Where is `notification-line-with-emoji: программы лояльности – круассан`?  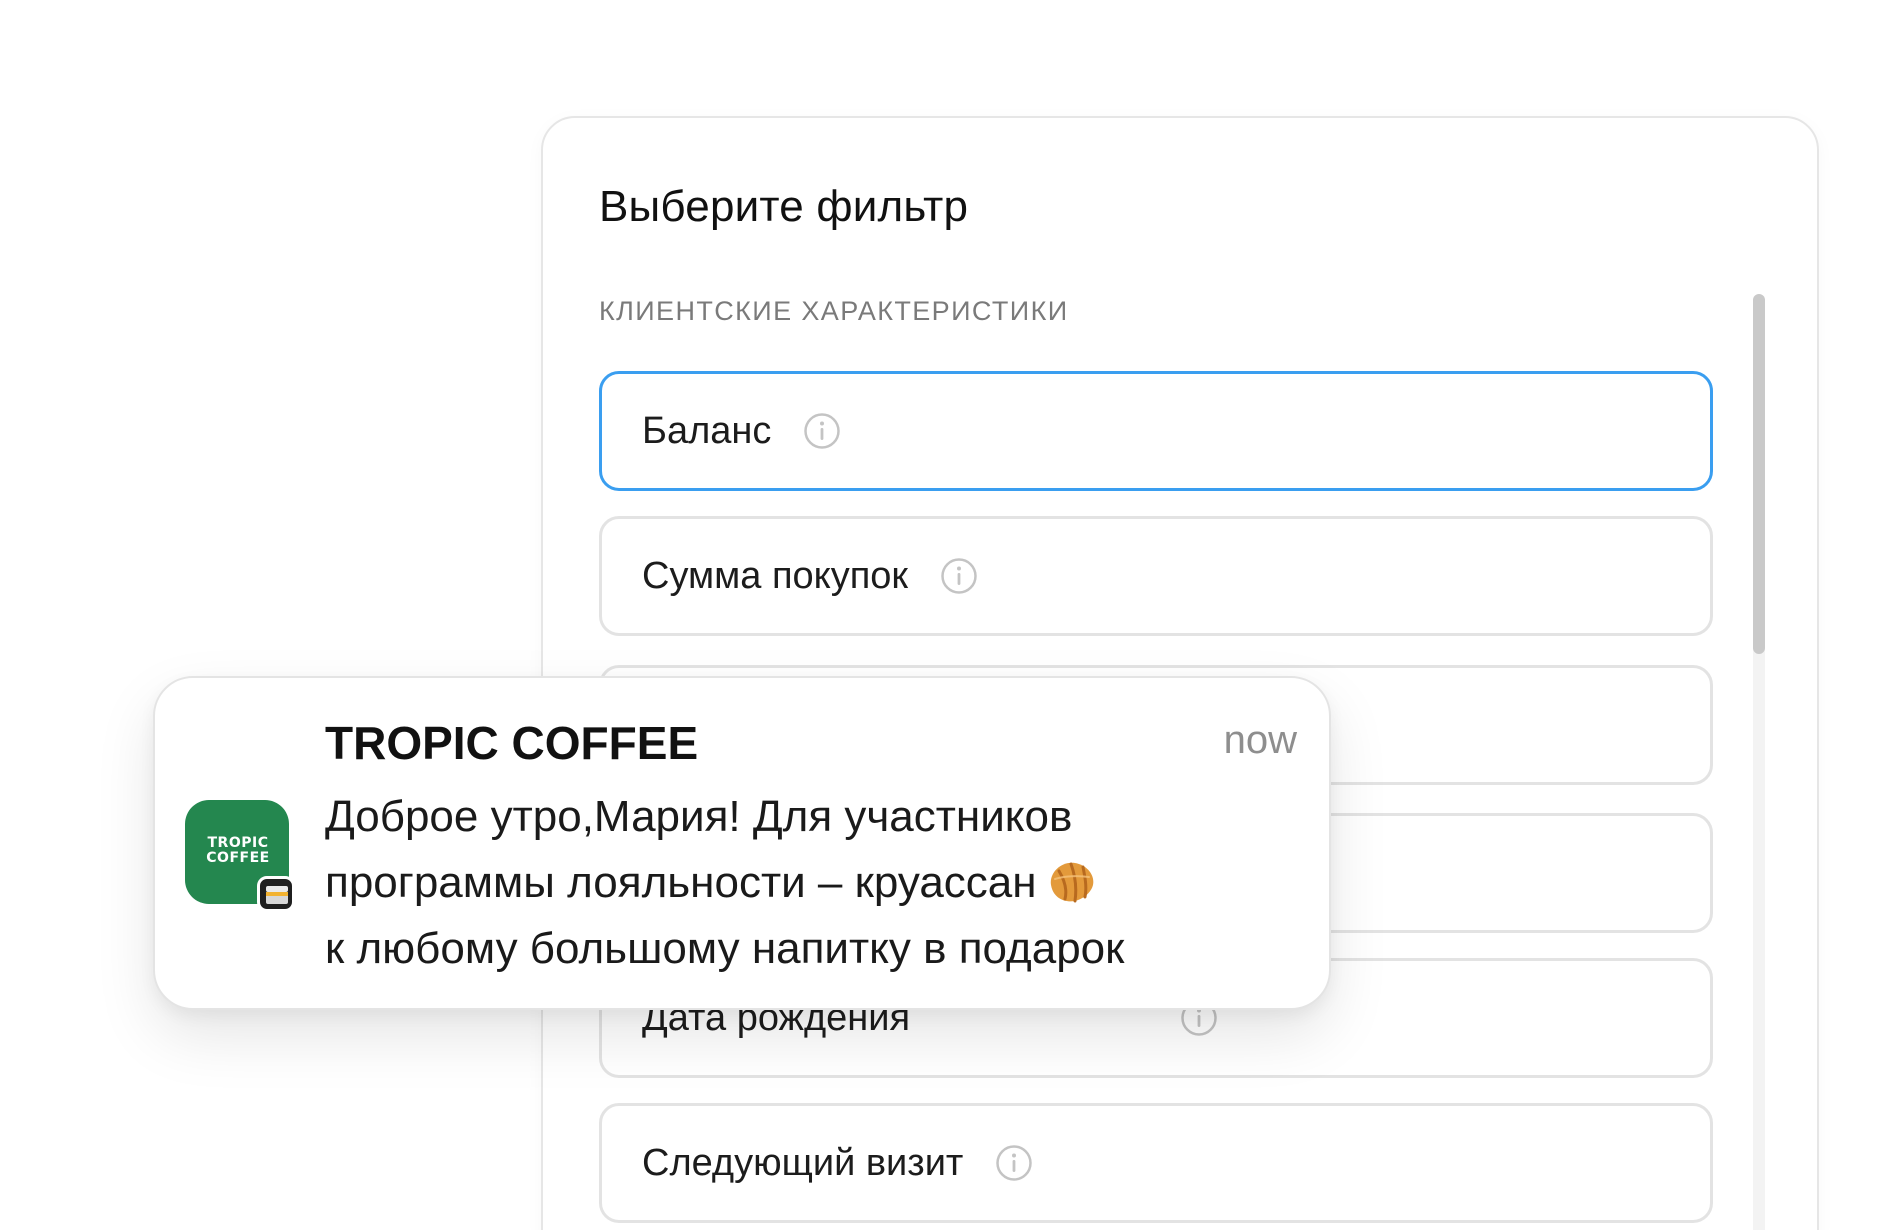 notification-line-with-emoji: программы лояльности – круассан is located at coordinates (820, 883).